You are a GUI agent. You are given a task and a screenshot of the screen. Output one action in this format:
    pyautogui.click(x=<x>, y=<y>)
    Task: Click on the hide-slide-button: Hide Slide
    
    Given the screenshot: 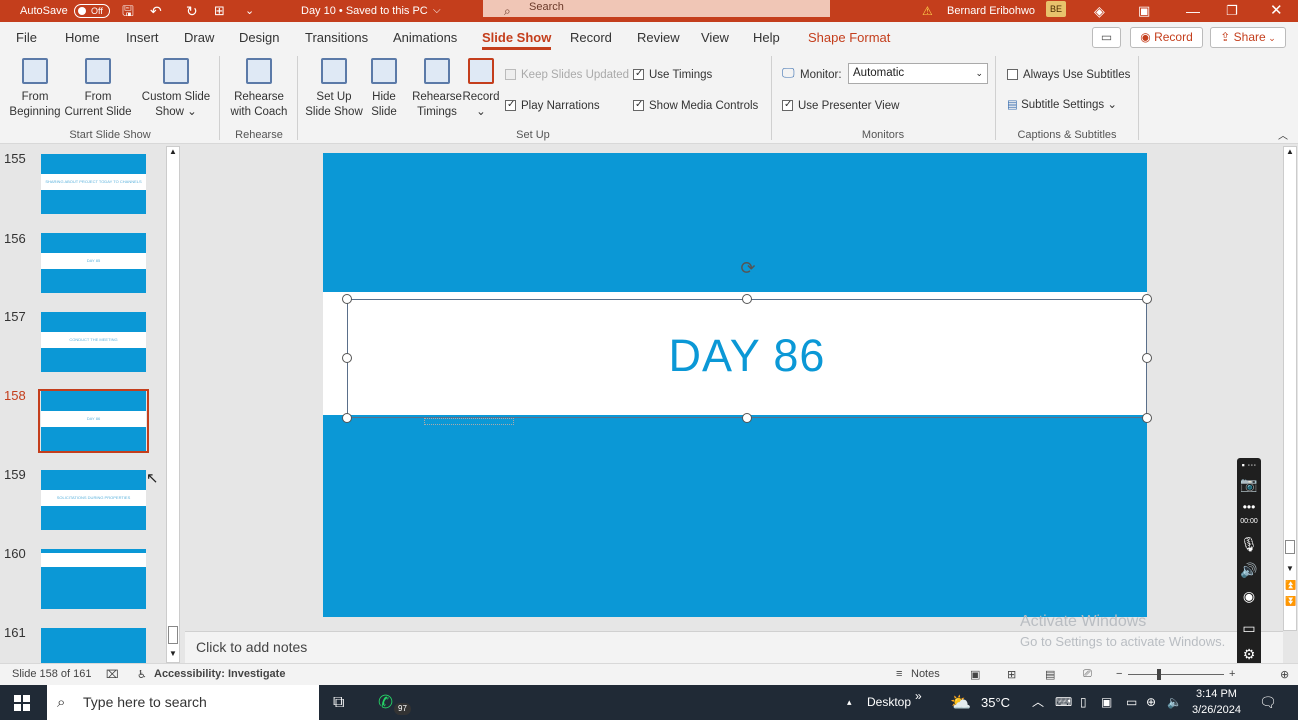 What is the action you would take?
    pyautogui.click(x=384, y=89)
    